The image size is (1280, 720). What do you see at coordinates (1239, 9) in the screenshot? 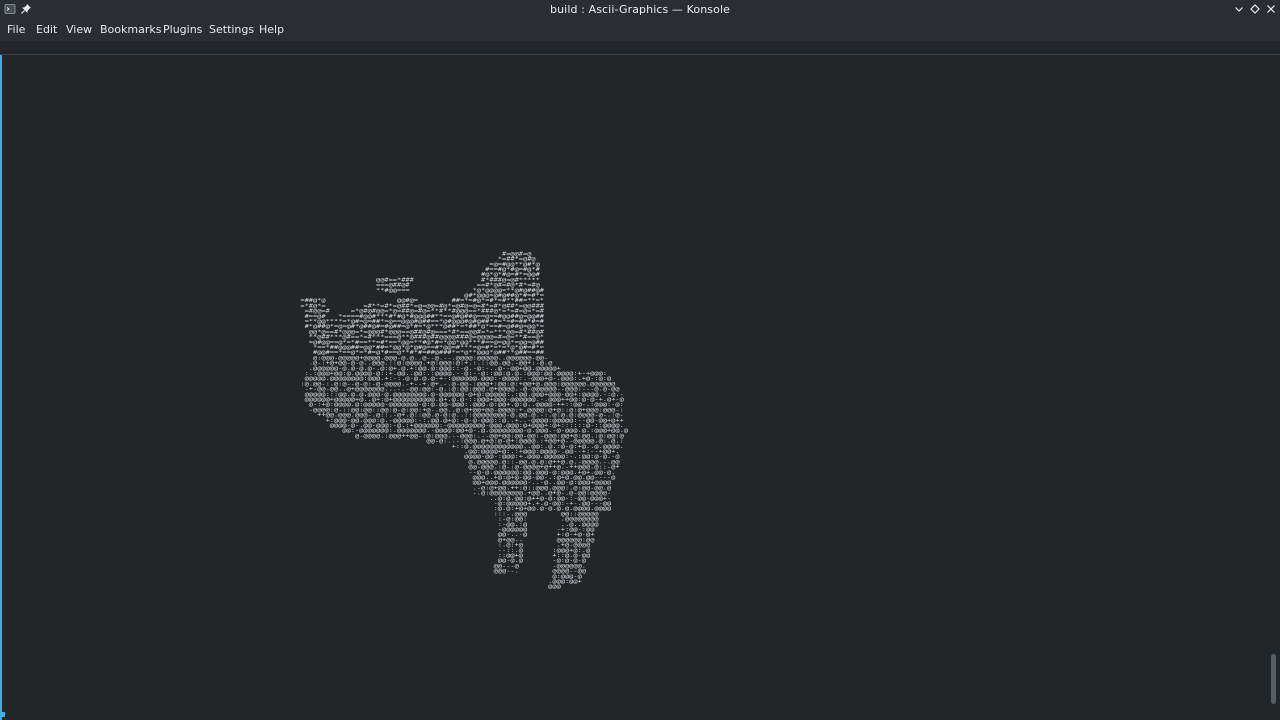
I see `minimize-chevron-icon` at bounding box center [1239, 9].